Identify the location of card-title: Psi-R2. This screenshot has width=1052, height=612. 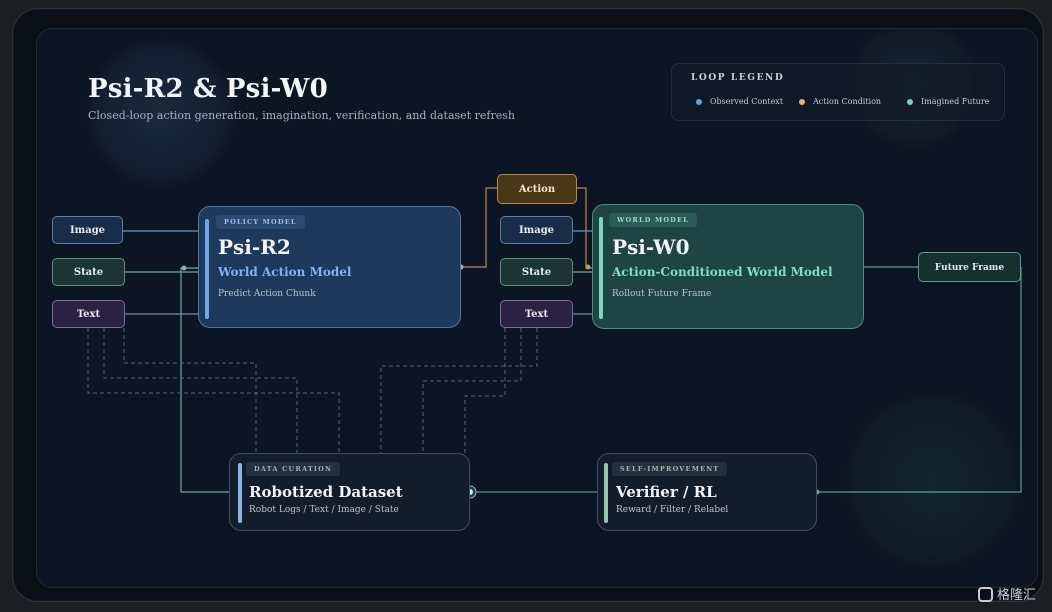
(254, 247).